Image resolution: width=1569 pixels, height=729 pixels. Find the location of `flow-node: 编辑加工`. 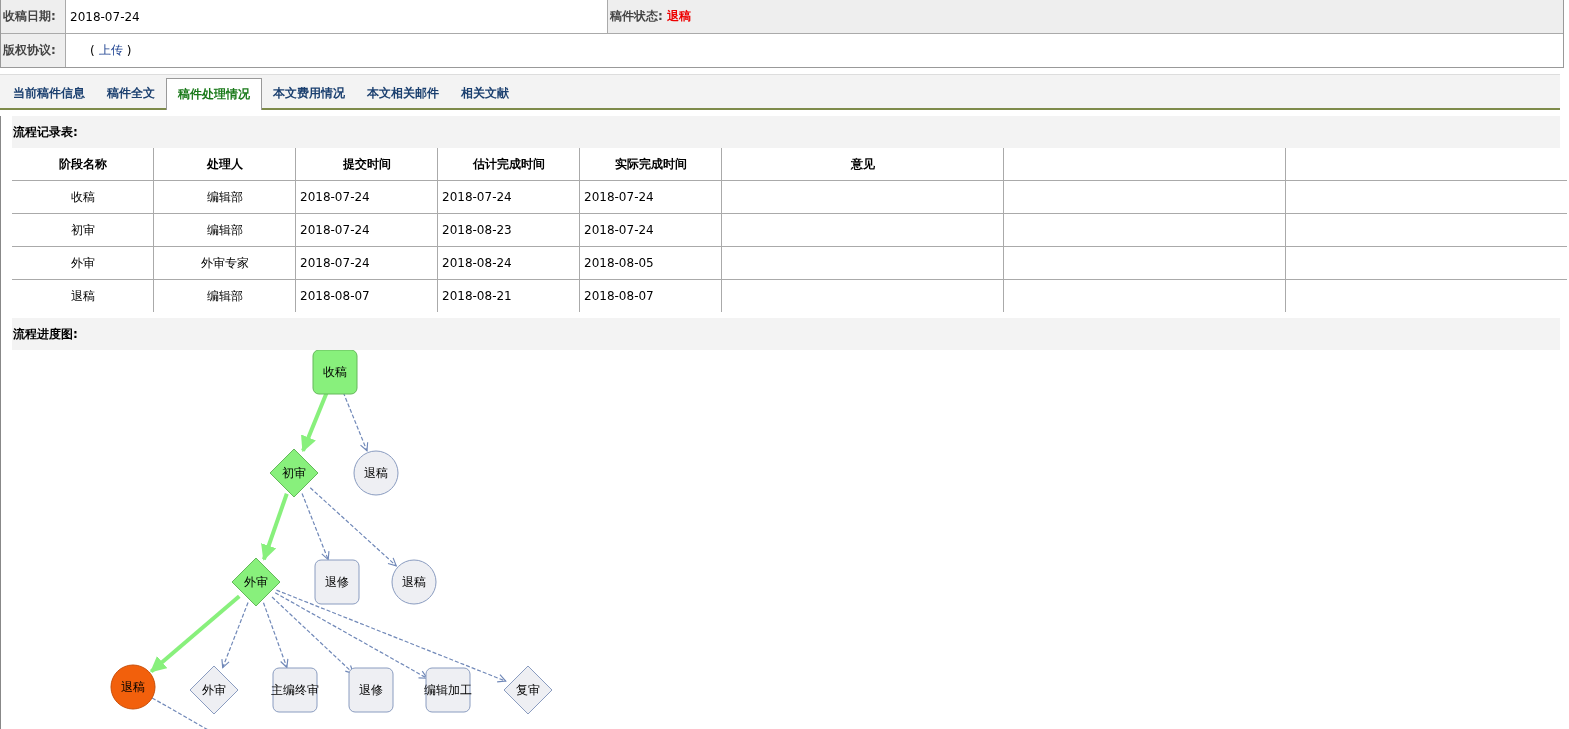

flow-node: 编辑加工 is located at coordinates (448, 690).